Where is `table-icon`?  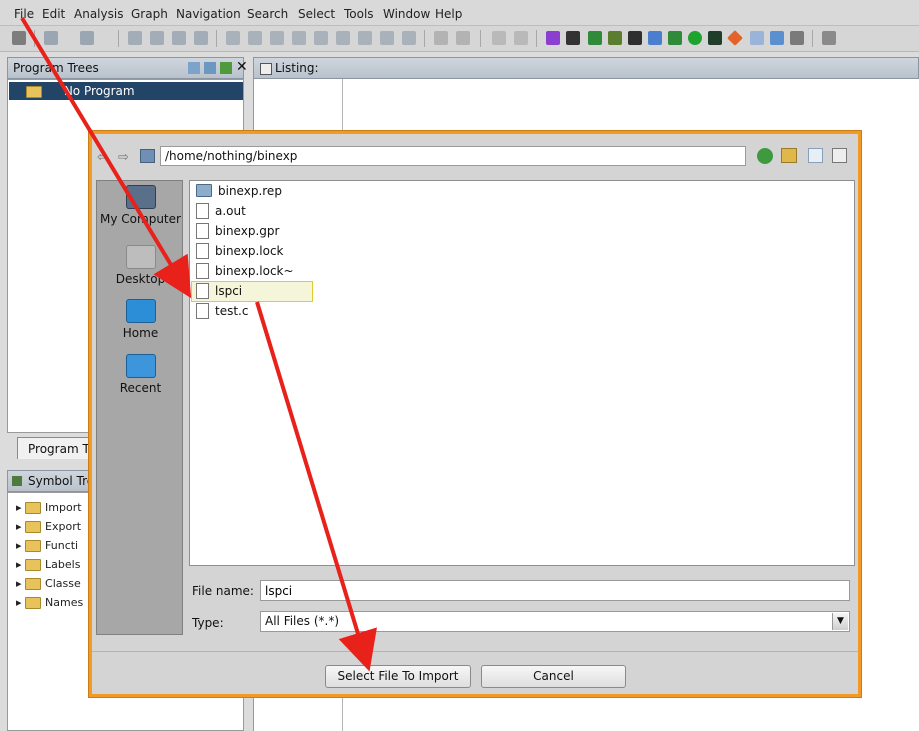
table-icon is located at coordinates (757, 38).